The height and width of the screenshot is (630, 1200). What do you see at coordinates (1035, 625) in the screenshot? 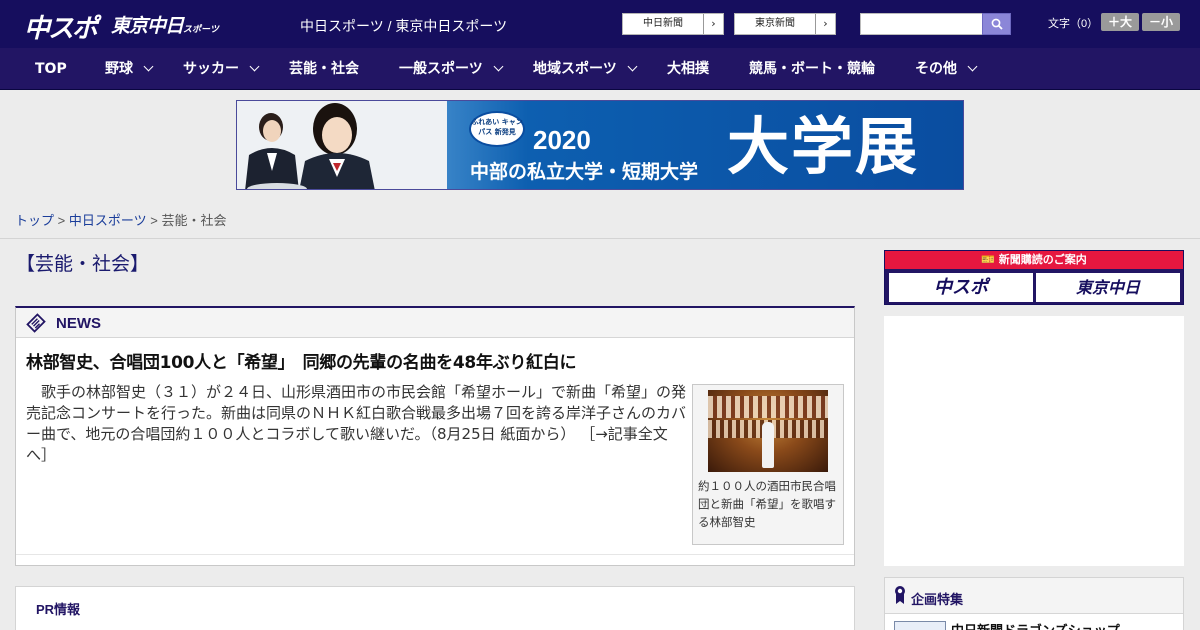
I see `dragons-shop-link: 中日新聞ドラゴンズショップ` at bounding box center [1035, 625].